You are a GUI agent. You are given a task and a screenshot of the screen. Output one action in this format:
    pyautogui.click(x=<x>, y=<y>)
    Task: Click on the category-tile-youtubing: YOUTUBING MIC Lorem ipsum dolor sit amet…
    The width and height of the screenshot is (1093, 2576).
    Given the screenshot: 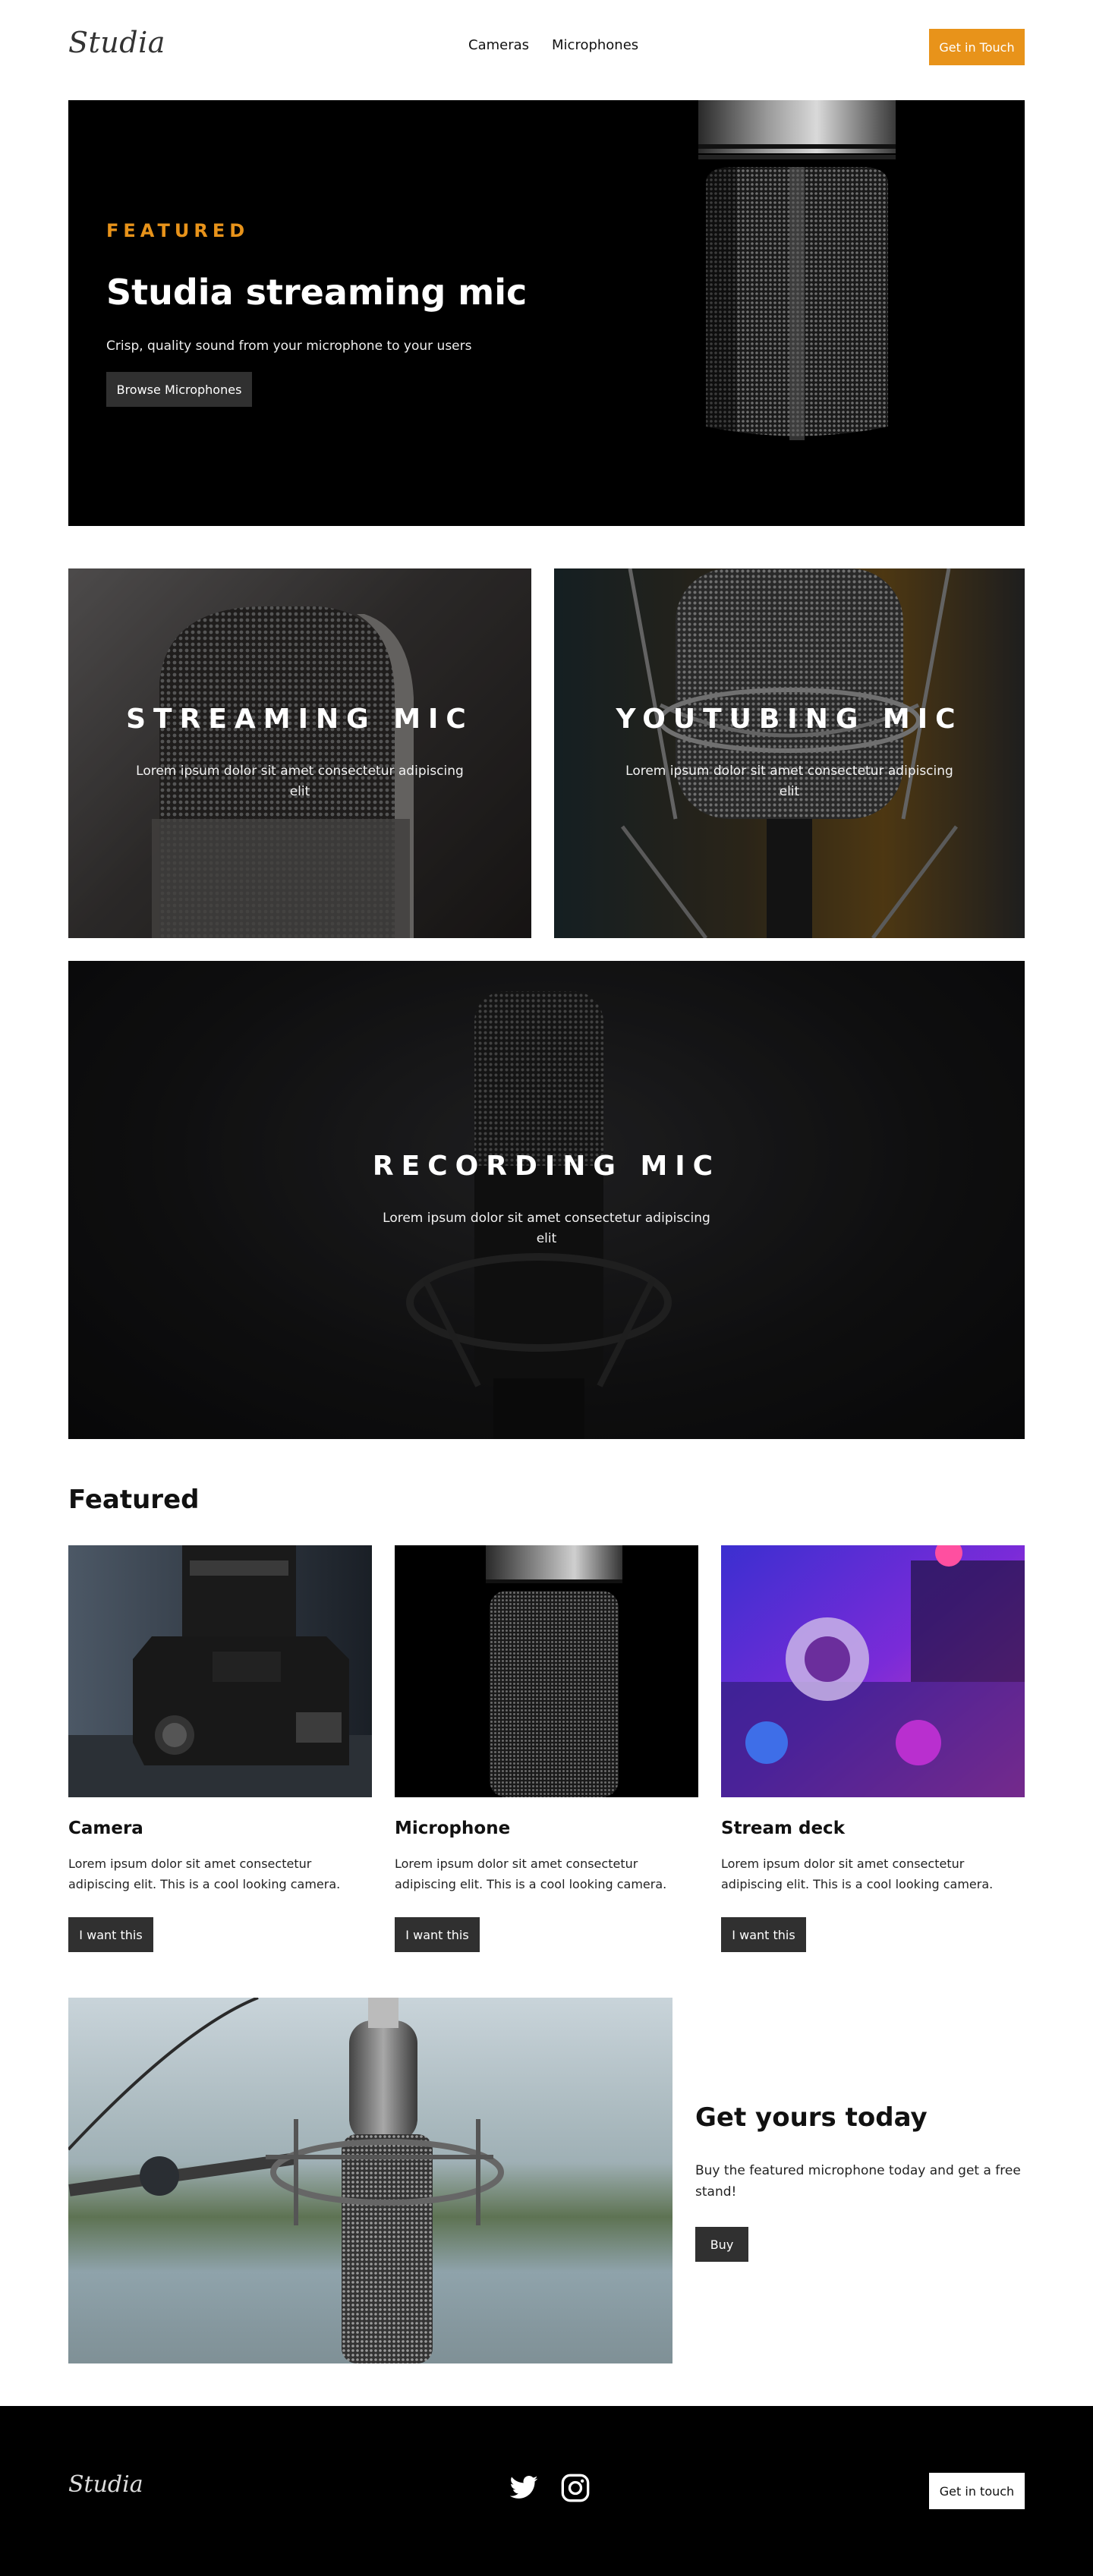 What is the action you would take?
    pyautogui.click(x=789, y=753)
    